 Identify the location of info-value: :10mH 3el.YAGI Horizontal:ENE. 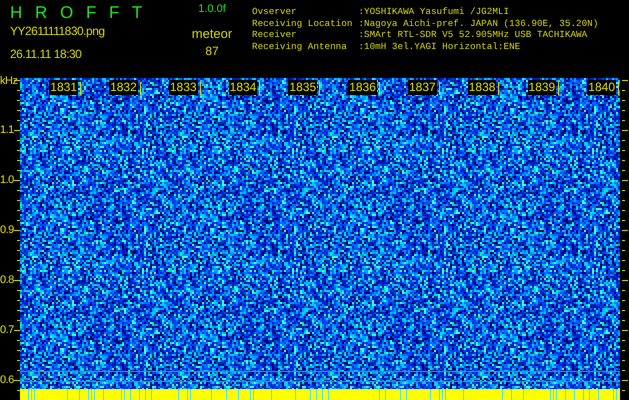
(440, 46).